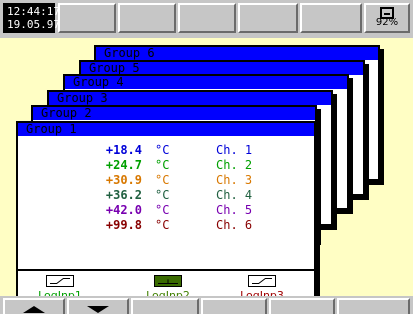  I want to click on channel-value: +42.0, so click(123, 210).